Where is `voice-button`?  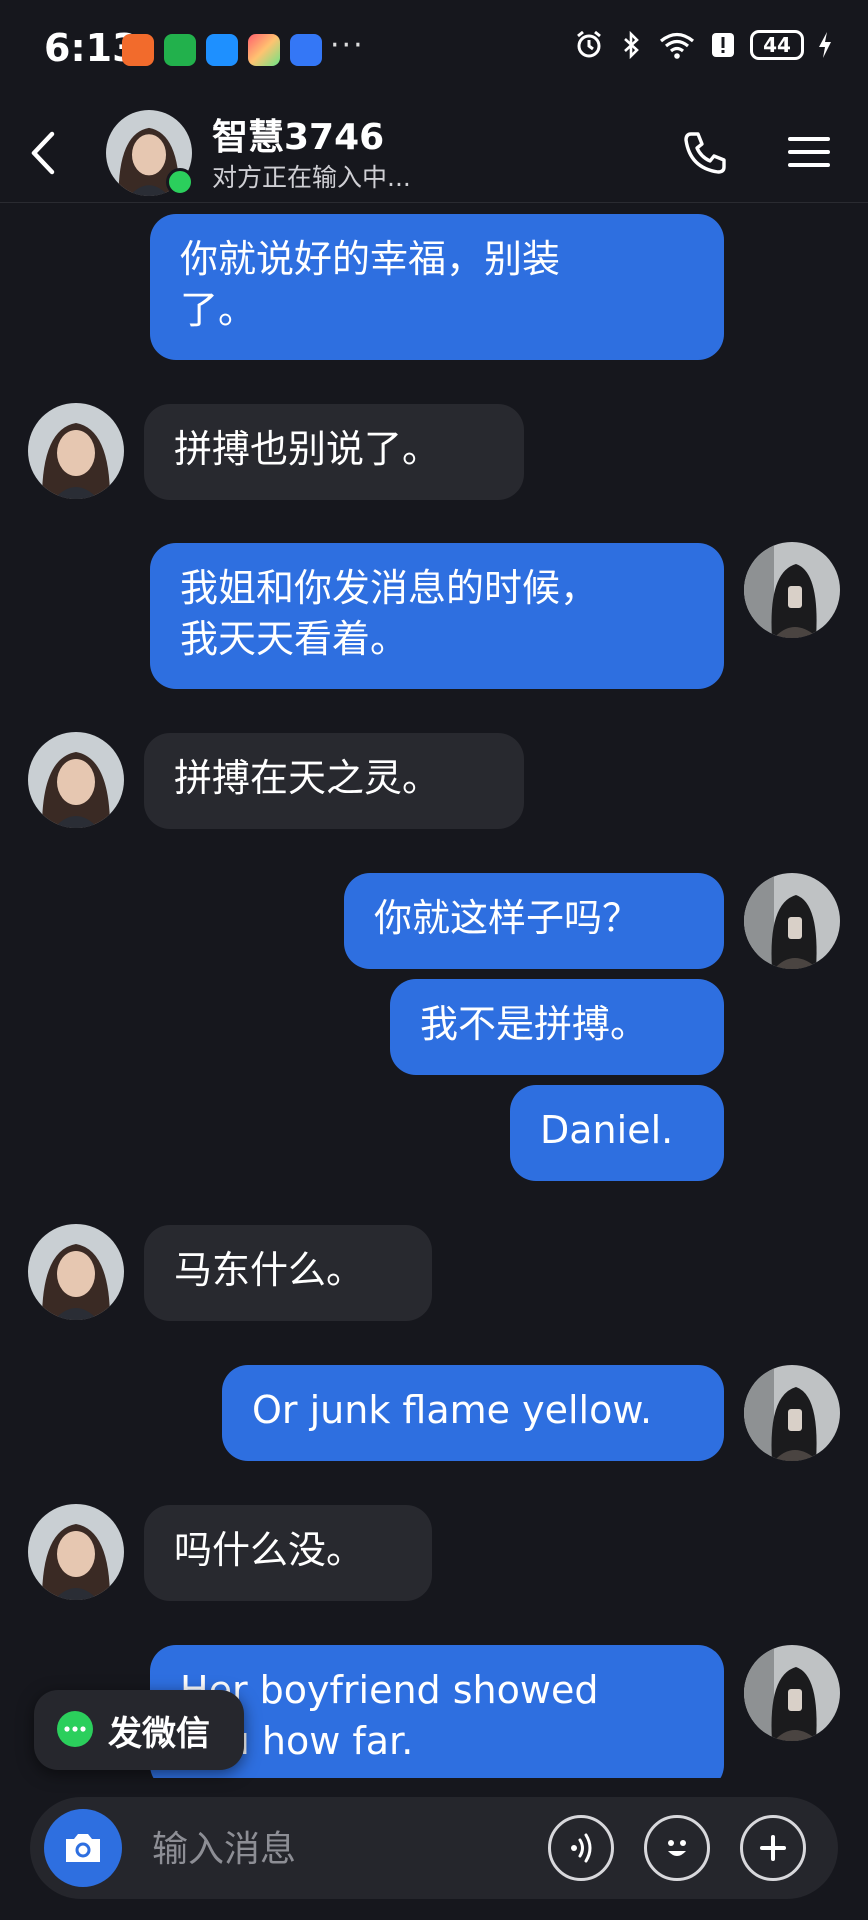 voice-button is located at coordinates (581, 1848).